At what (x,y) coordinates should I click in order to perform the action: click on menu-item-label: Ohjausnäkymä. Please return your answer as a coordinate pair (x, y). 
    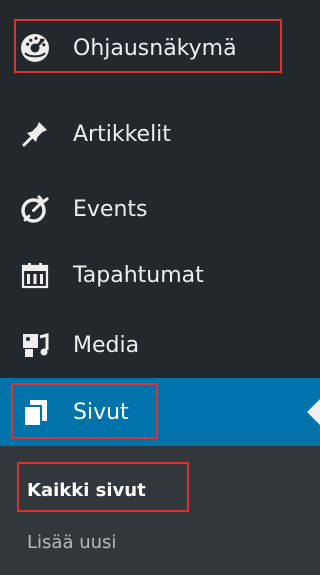
    Looking at the image, I should click on (155, 48).